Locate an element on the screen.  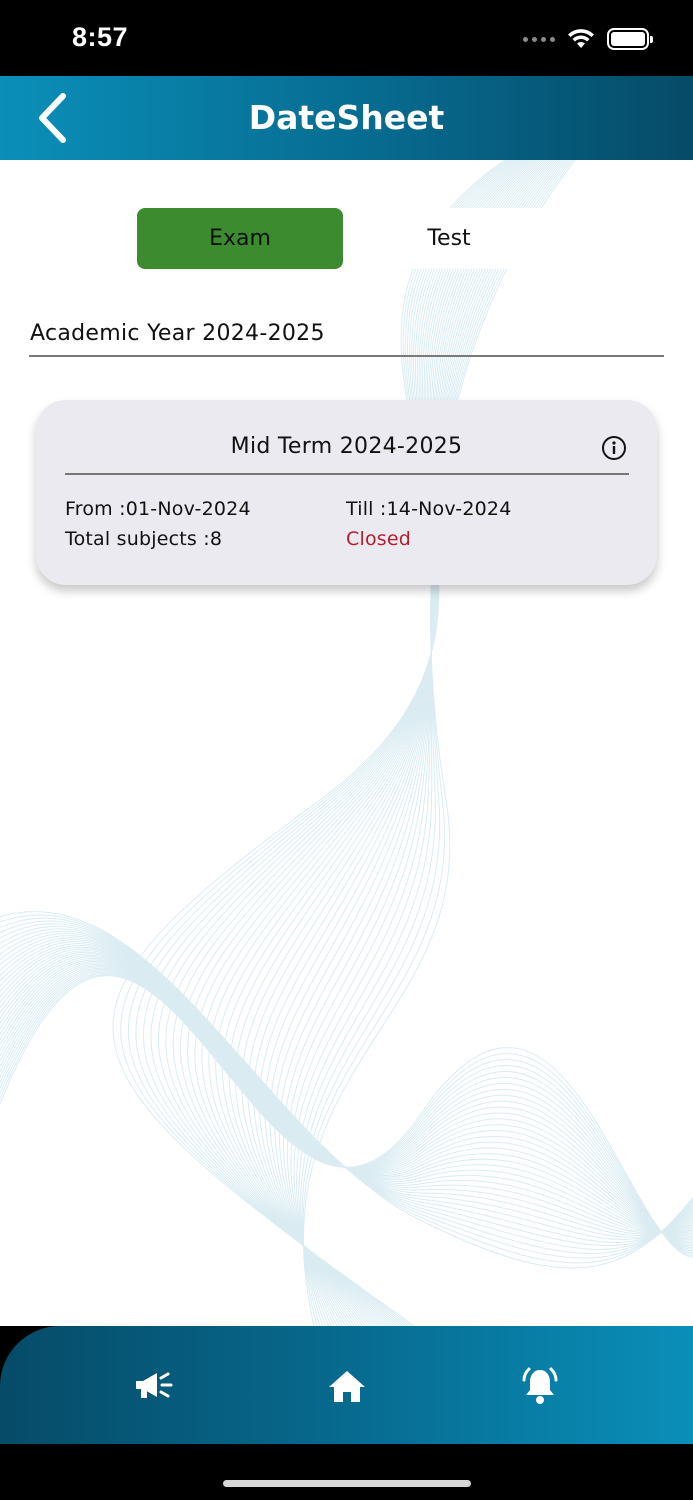
home-indicator is located at coordinates (347, 1483).